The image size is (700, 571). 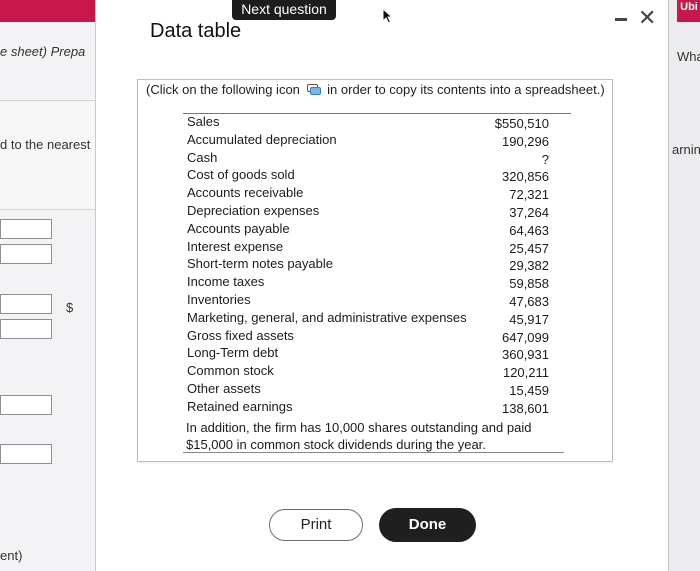 I want to click on background-band, so click(x=47, y=155).